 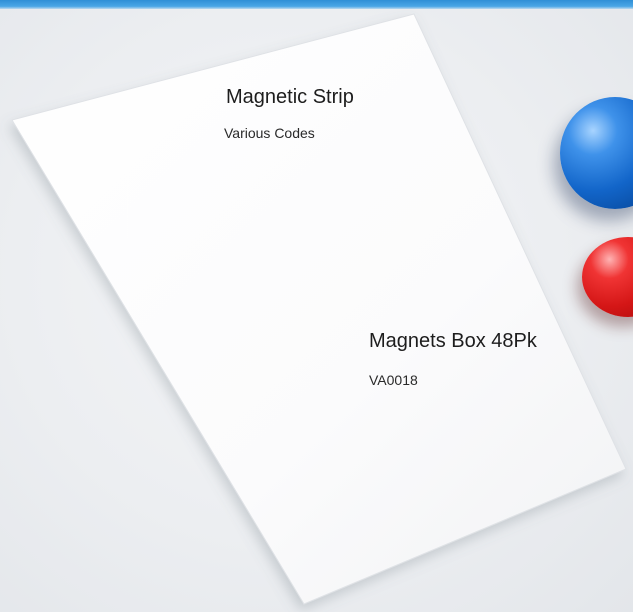 I want to click on magnets-box-title: Magnets Box 48Pk, so click(x=453, y=341).